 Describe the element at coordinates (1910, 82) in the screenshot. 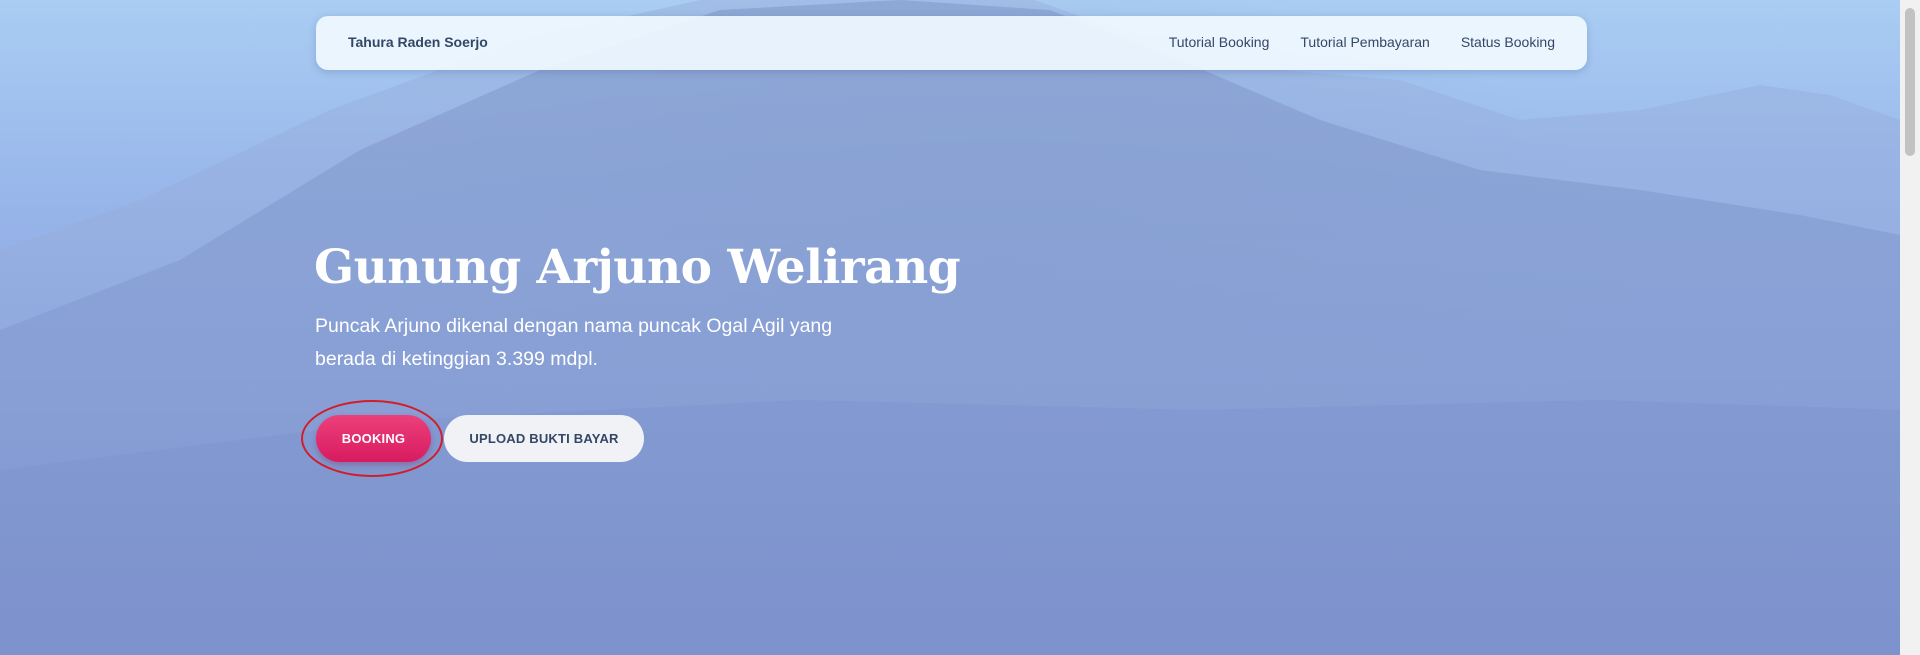

I see `scrollbar-thumb` at that location.